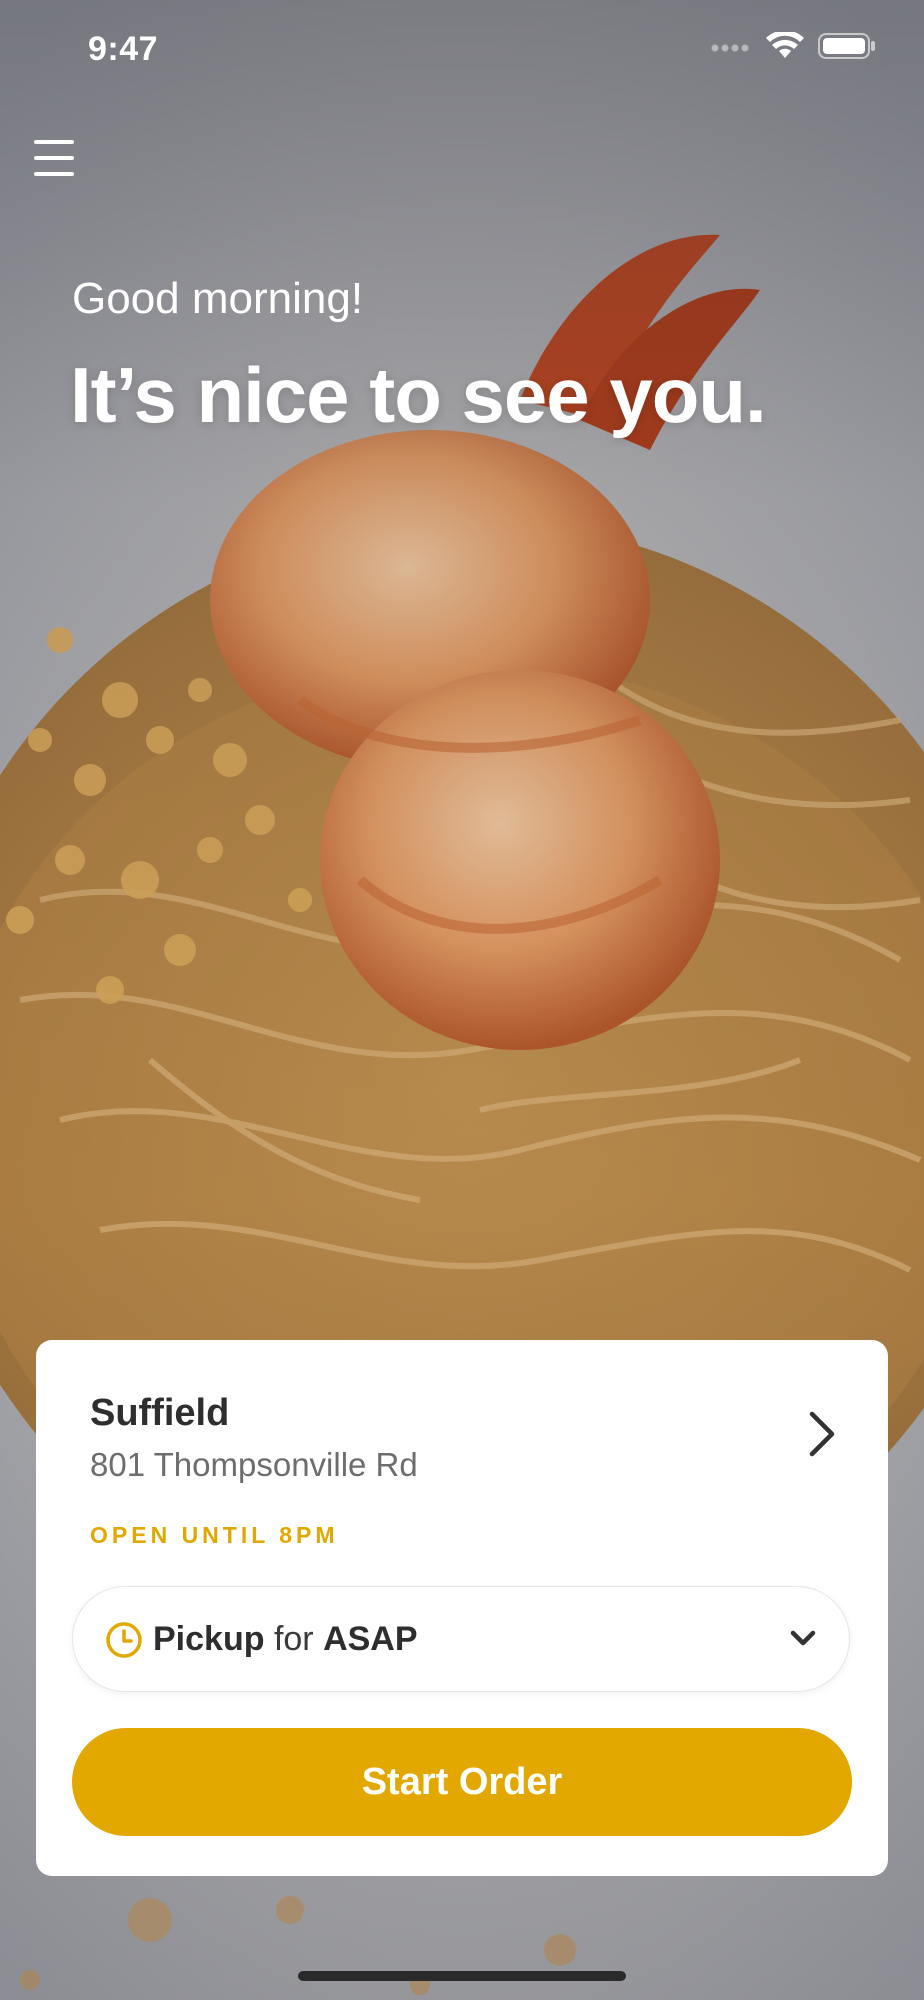  Describe the element at coordinates (731, 48) in the screenshot. I see `signal-icon` at that location.